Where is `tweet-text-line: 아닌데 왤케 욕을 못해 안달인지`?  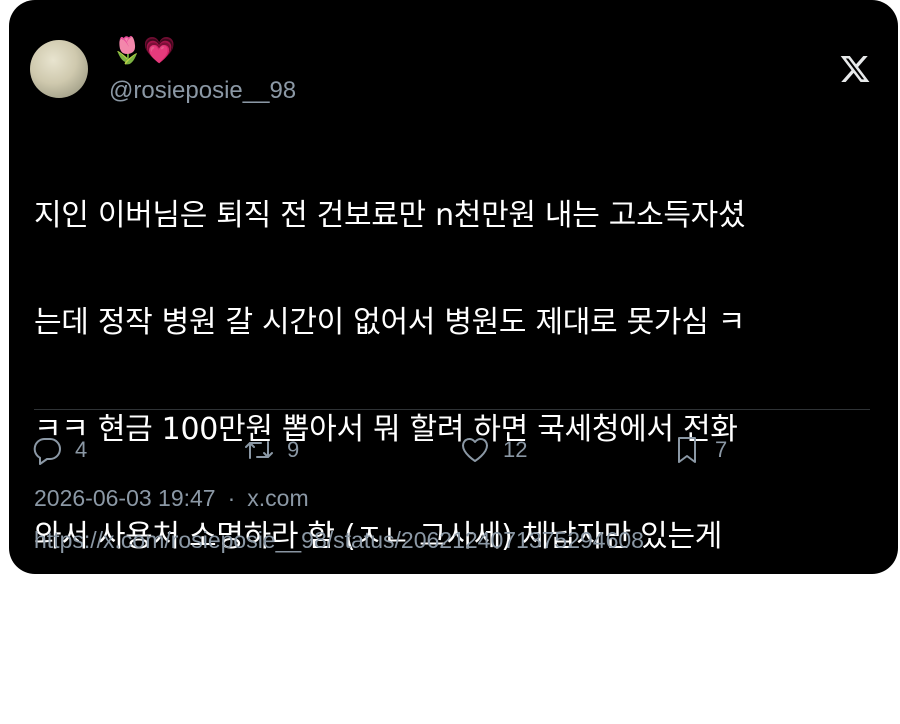
tweet-text-line: 아닌데 왤케 욕을 못해 안달인지 is located at coordinates (230, 643).